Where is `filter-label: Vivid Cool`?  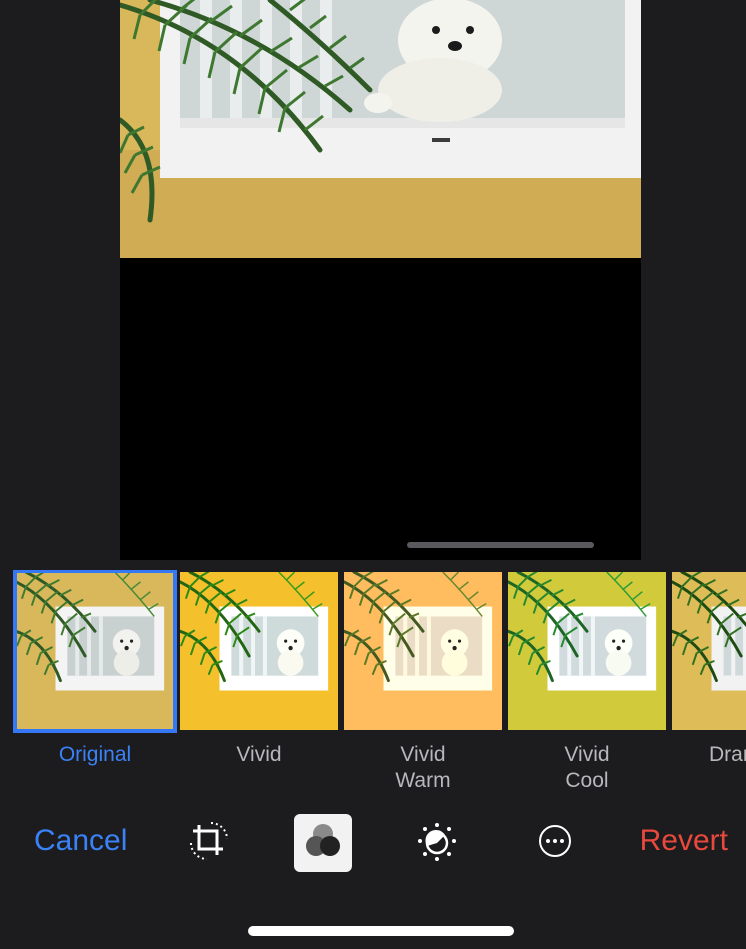 filter-label: Vivid Cool is located at coordinates (587, 767).